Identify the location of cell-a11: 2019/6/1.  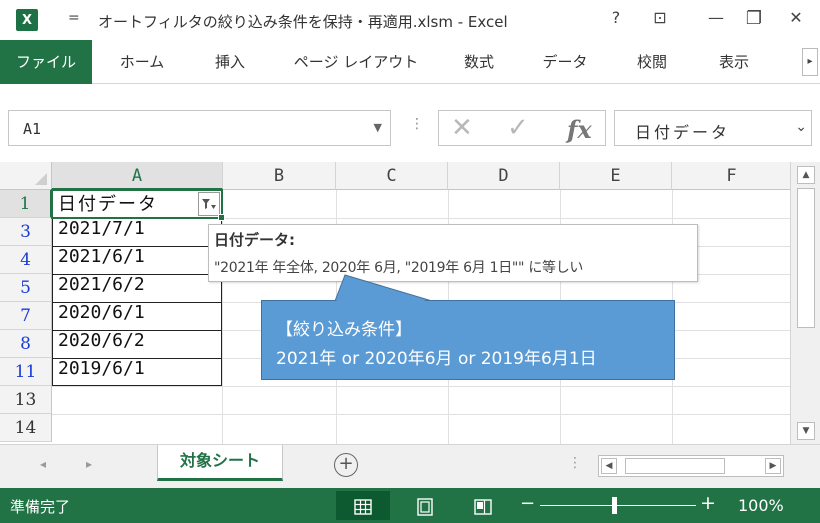
(101, 372).